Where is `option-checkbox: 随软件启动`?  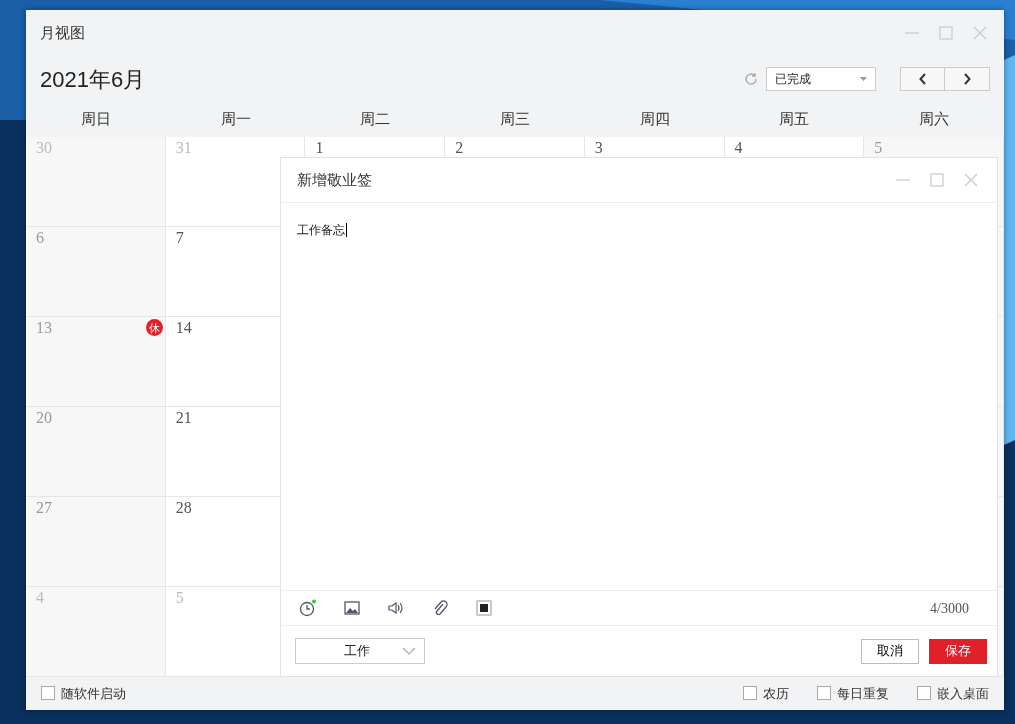
option-checkbox: 随软件启动 is located at coordinates (83, 693).